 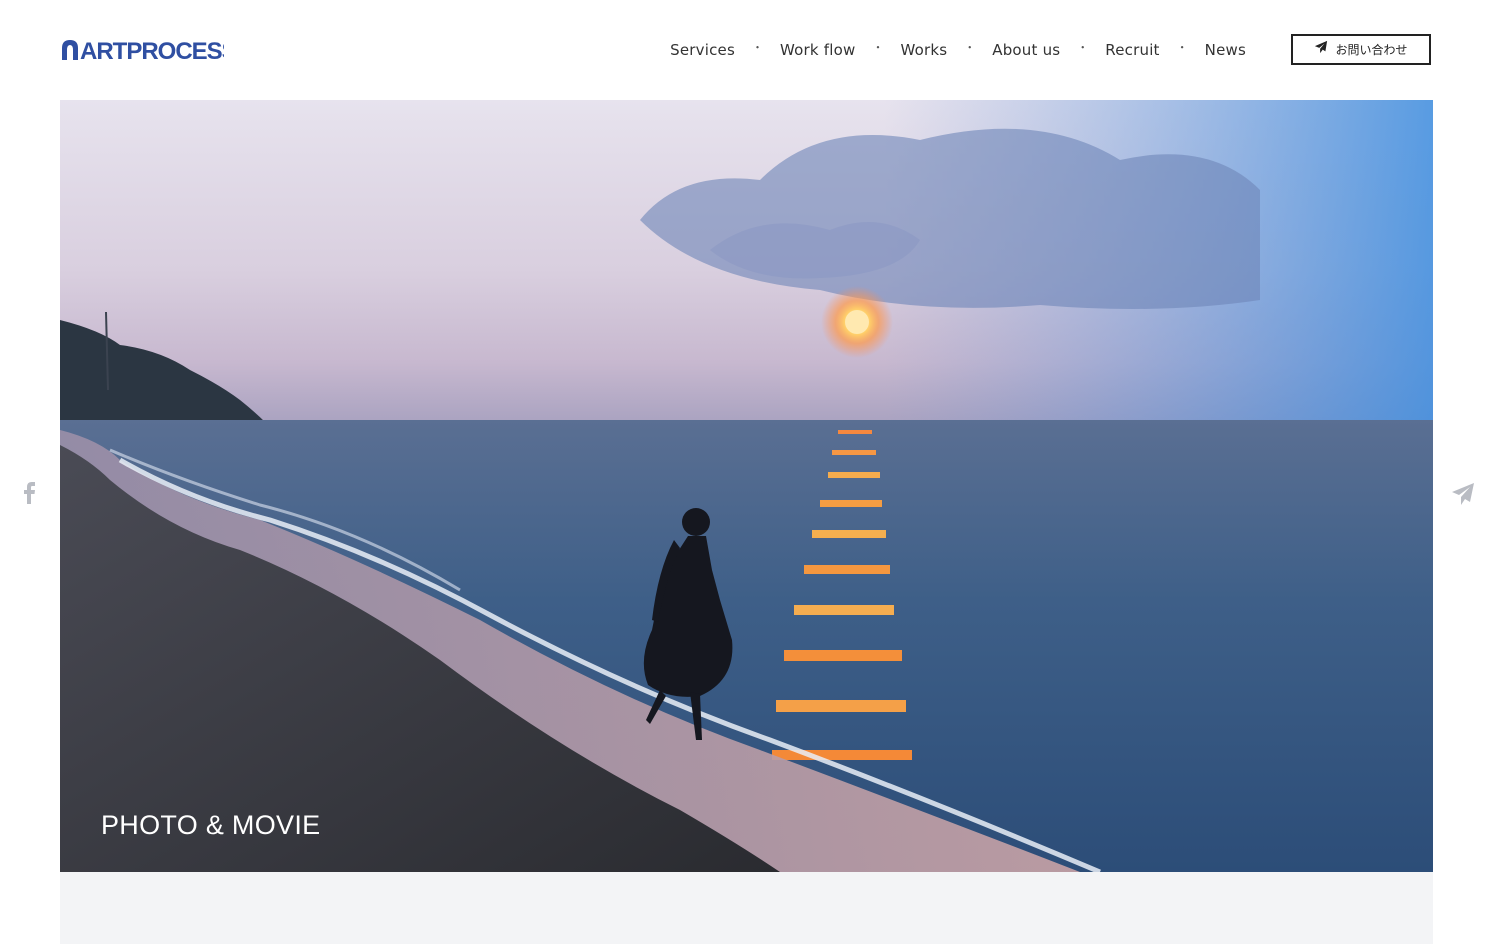 I want to click on nav-about-us: About us, so click(x=1026, y=50).